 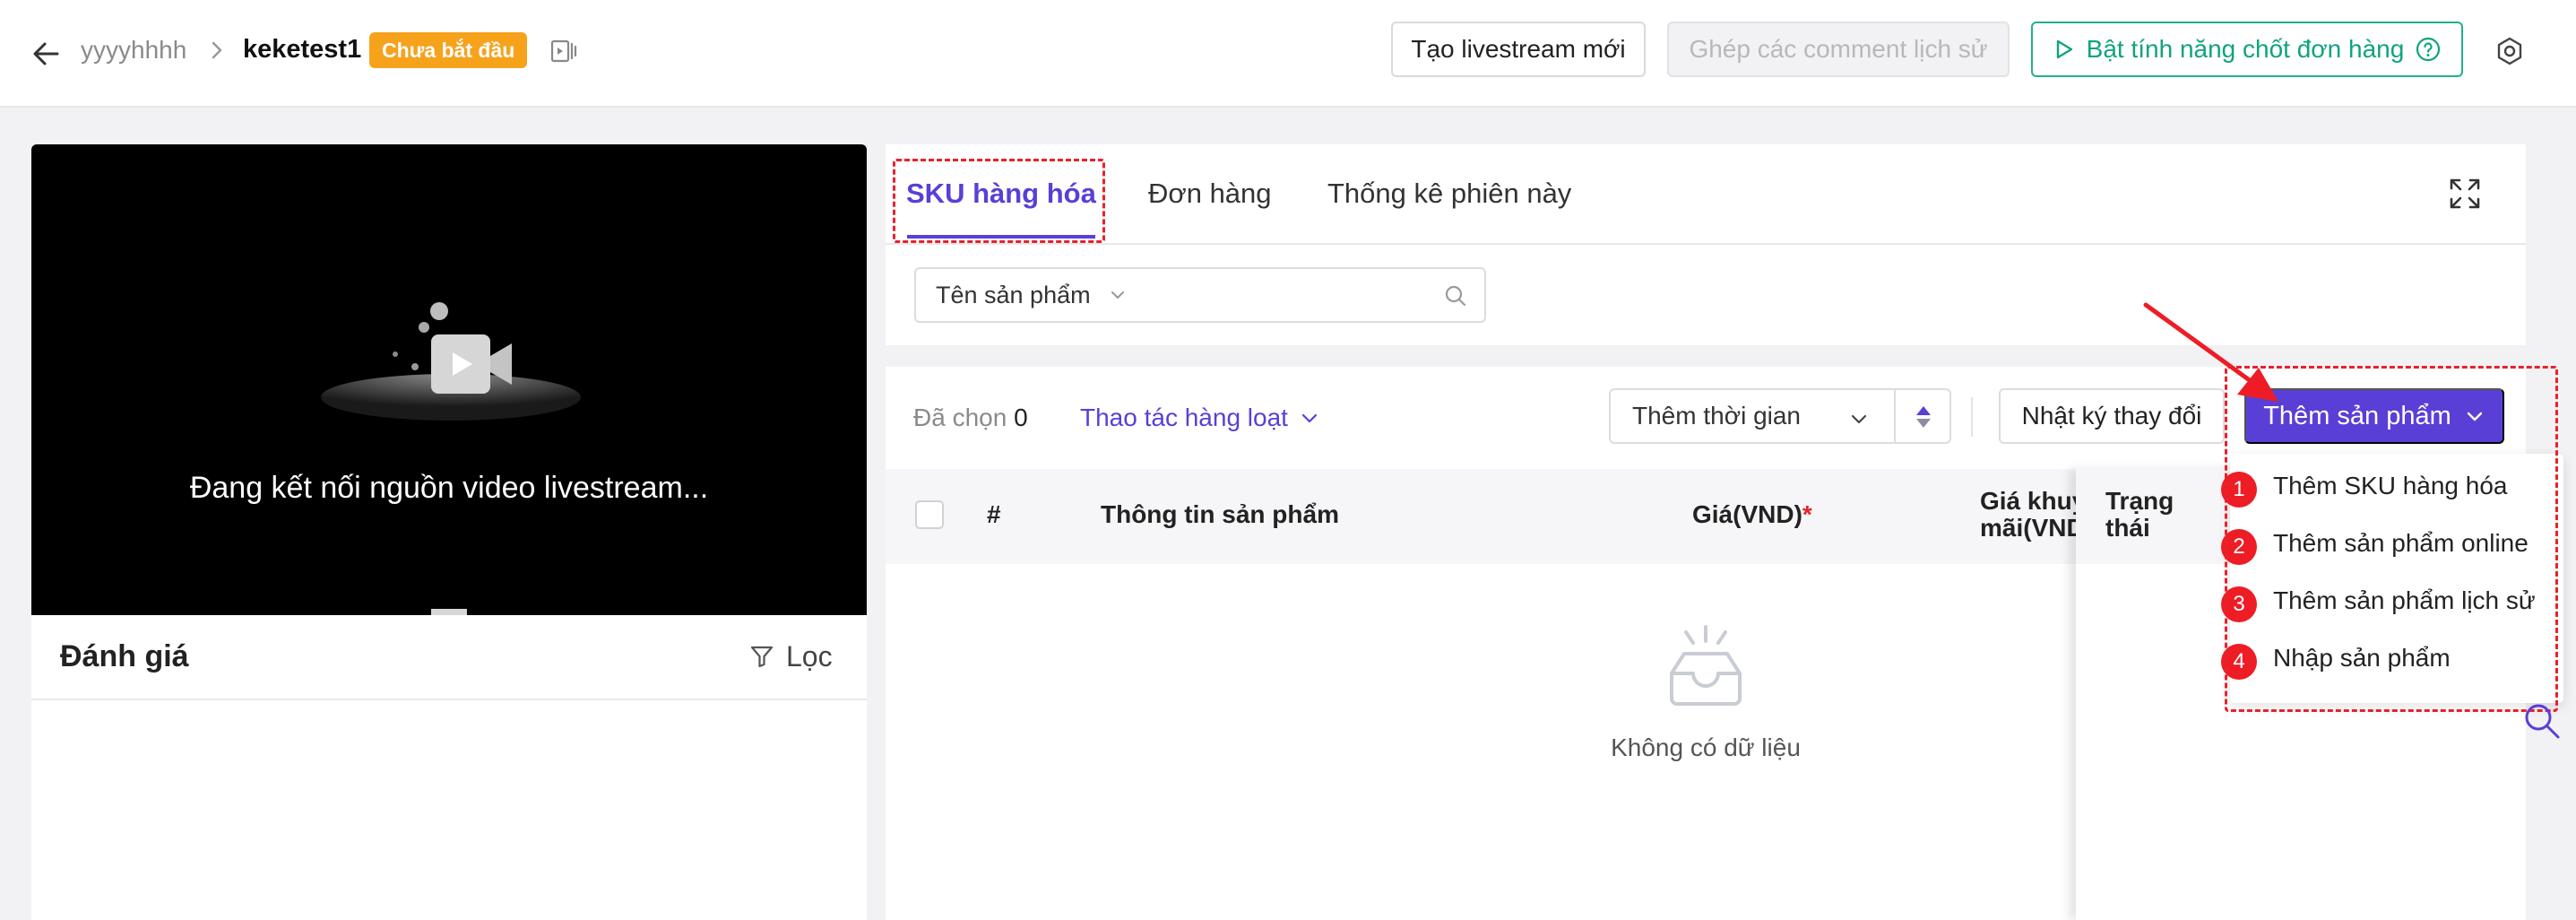 I want to click on create-livestream-button: Tạo livestream mới, so click(x=1518, y=49).